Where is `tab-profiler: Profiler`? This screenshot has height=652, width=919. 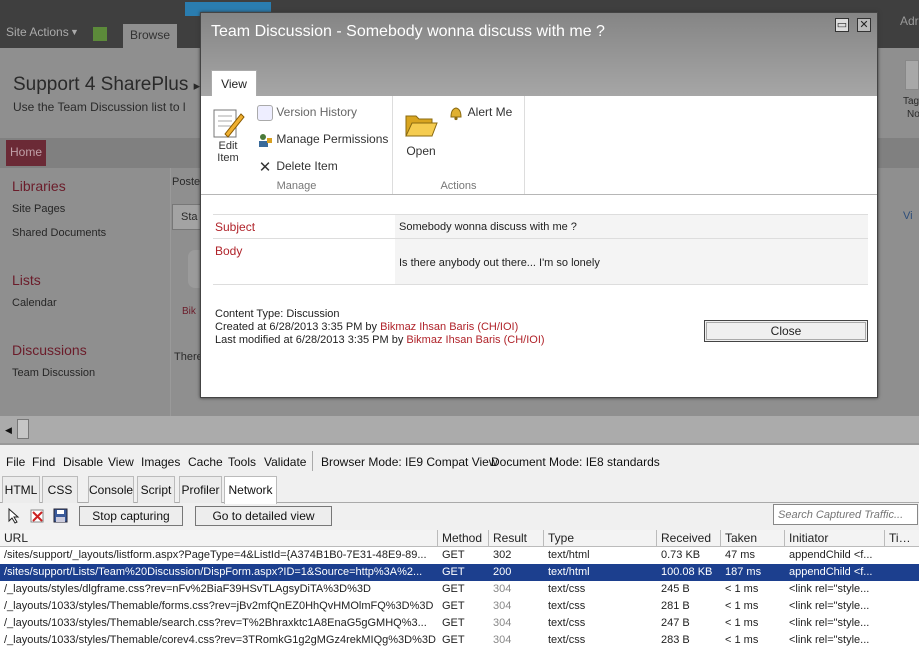 tab-profiler: Profiler is located at coordinates (200, 489).